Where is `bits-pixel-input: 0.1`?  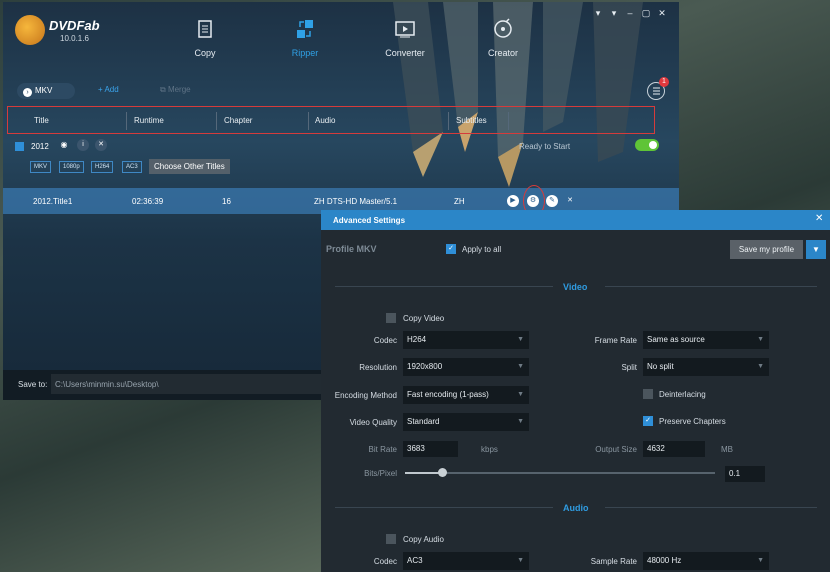 bits-pixel-input: 0.1 is located at coordinates (745, 474).